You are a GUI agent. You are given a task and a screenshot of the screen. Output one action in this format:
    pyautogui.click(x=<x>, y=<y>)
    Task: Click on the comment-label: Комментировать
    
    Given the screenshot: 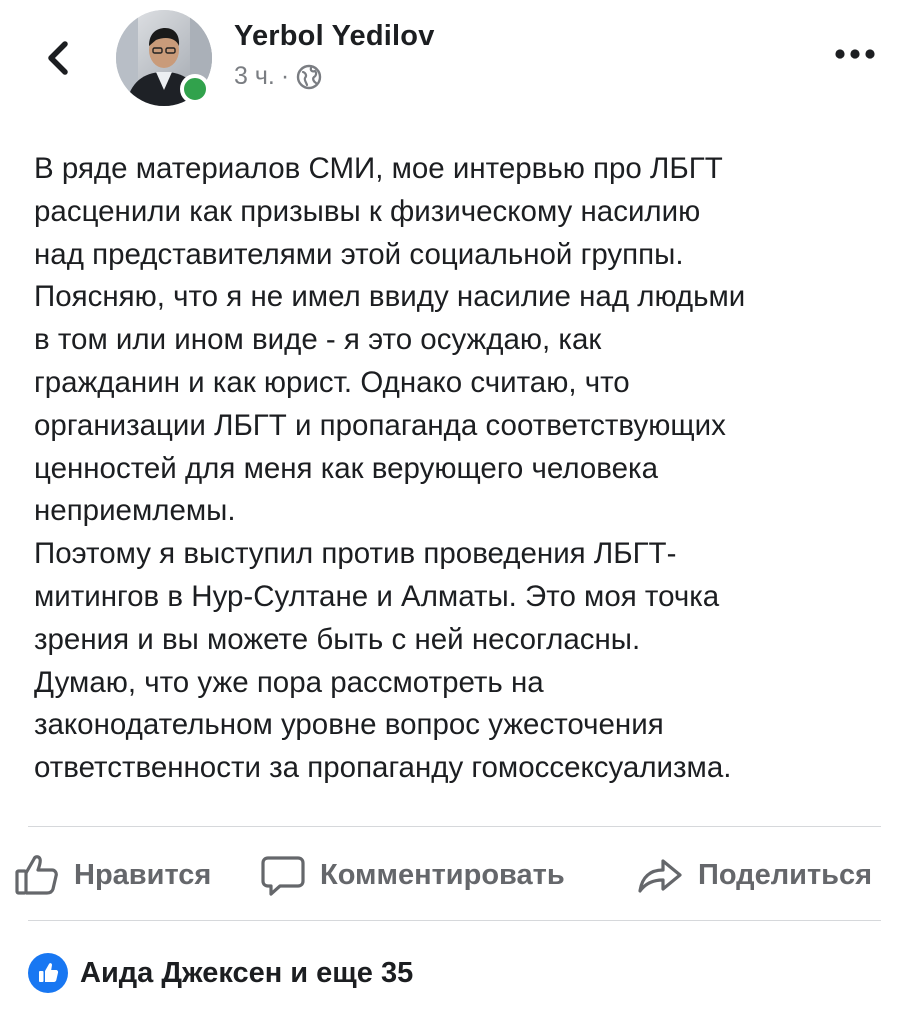 What is the action you would take?
    pyautogui.click(x=442, y=874)
    